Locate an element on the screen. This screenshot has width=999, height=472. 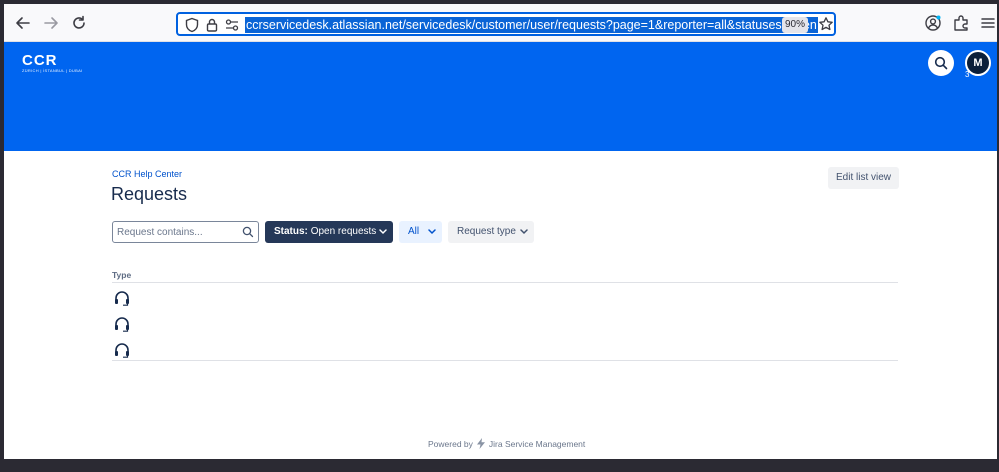
account-icon is located at coordinates (933, 23).